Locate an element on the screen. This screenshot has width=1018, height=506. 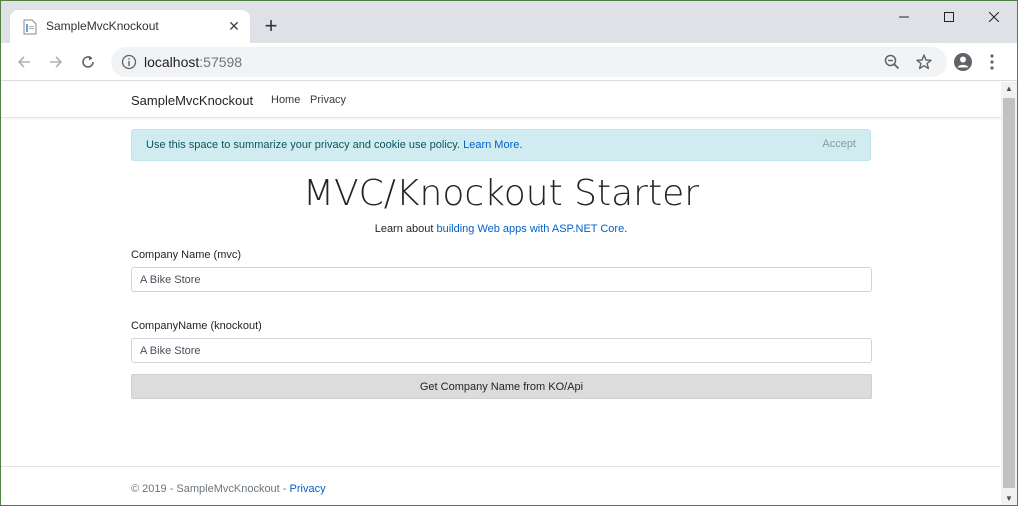
company-name-knockout-label: CompanyName (knockout) is located at coordinates (196, 326).